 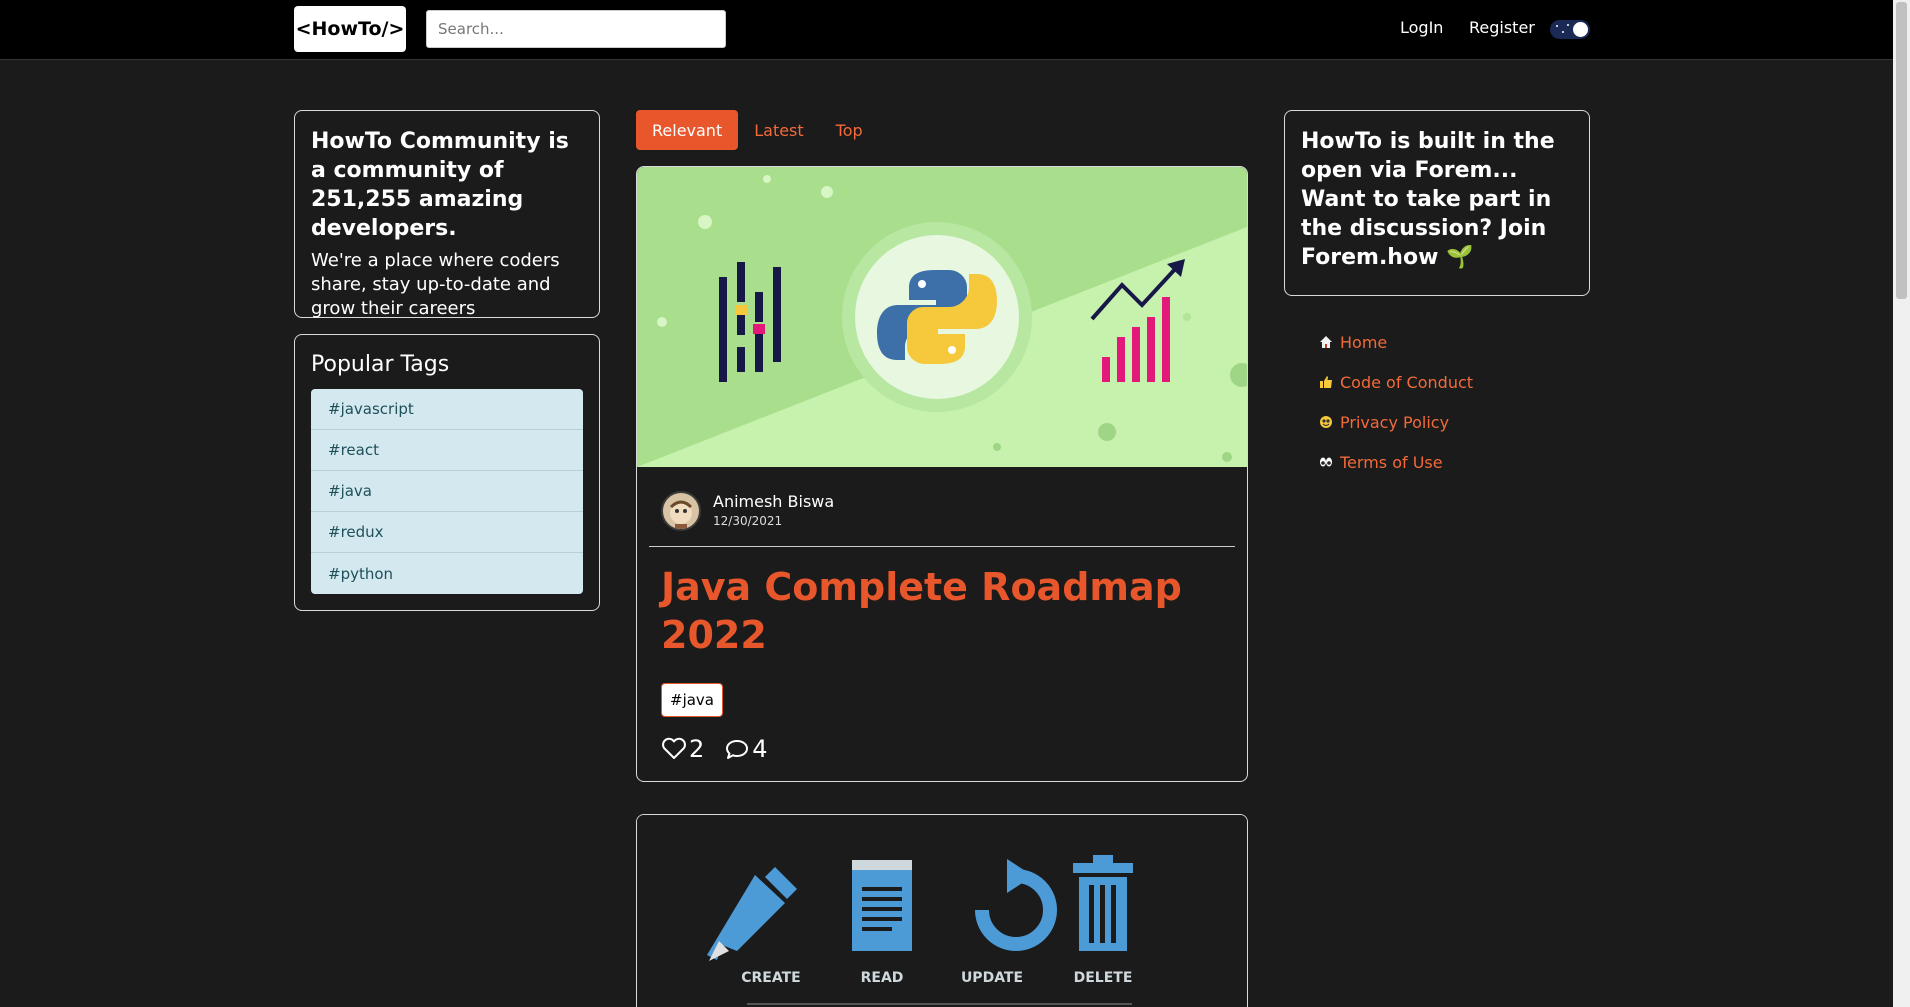 I want to click on feed-tabs: Relevant Latest Top, so click(x=757, y=130).